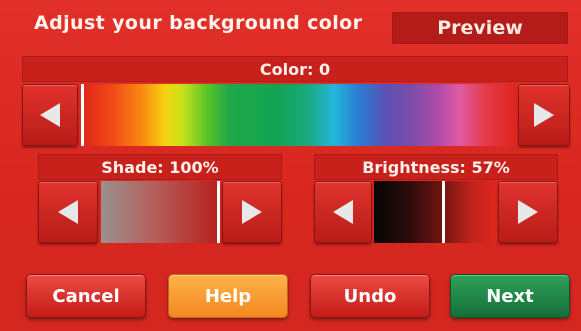  I want to click on cancel-button: Cancel, so click(86, 296).